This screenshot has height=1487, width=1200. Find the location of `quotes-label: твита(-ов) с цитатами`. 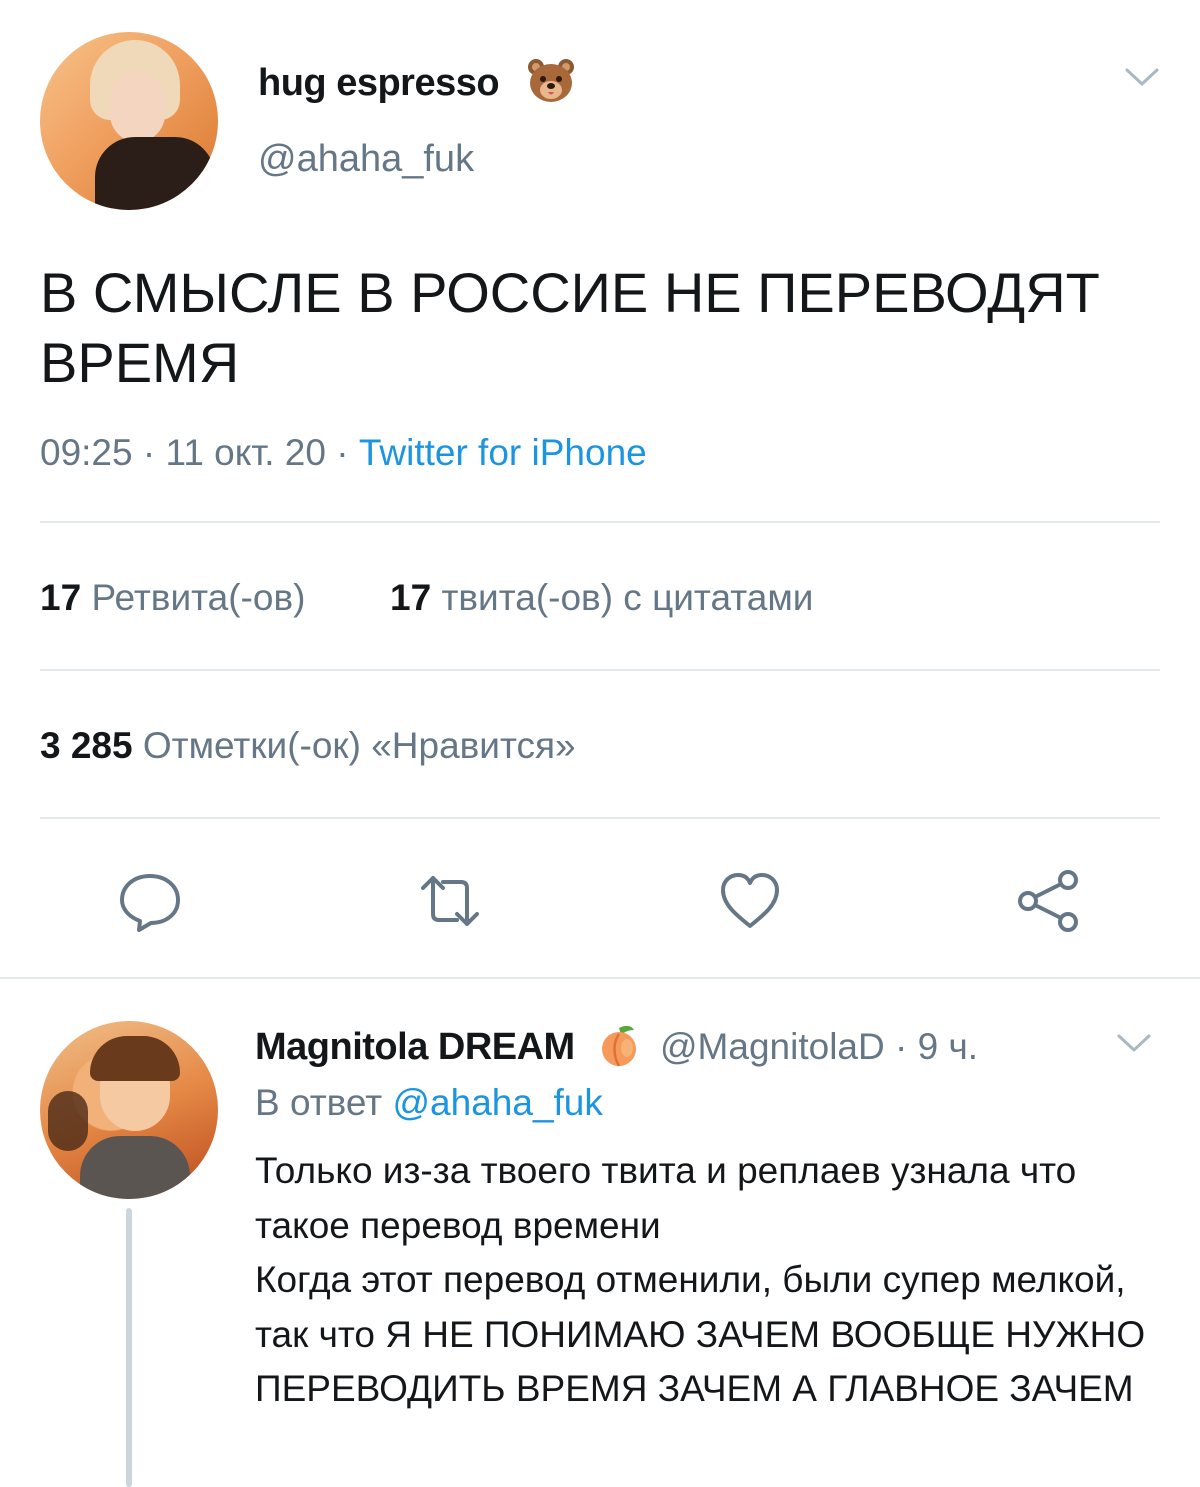

quotes-label: твита(-ов) с цитатами is located at coordinates (627, 597).